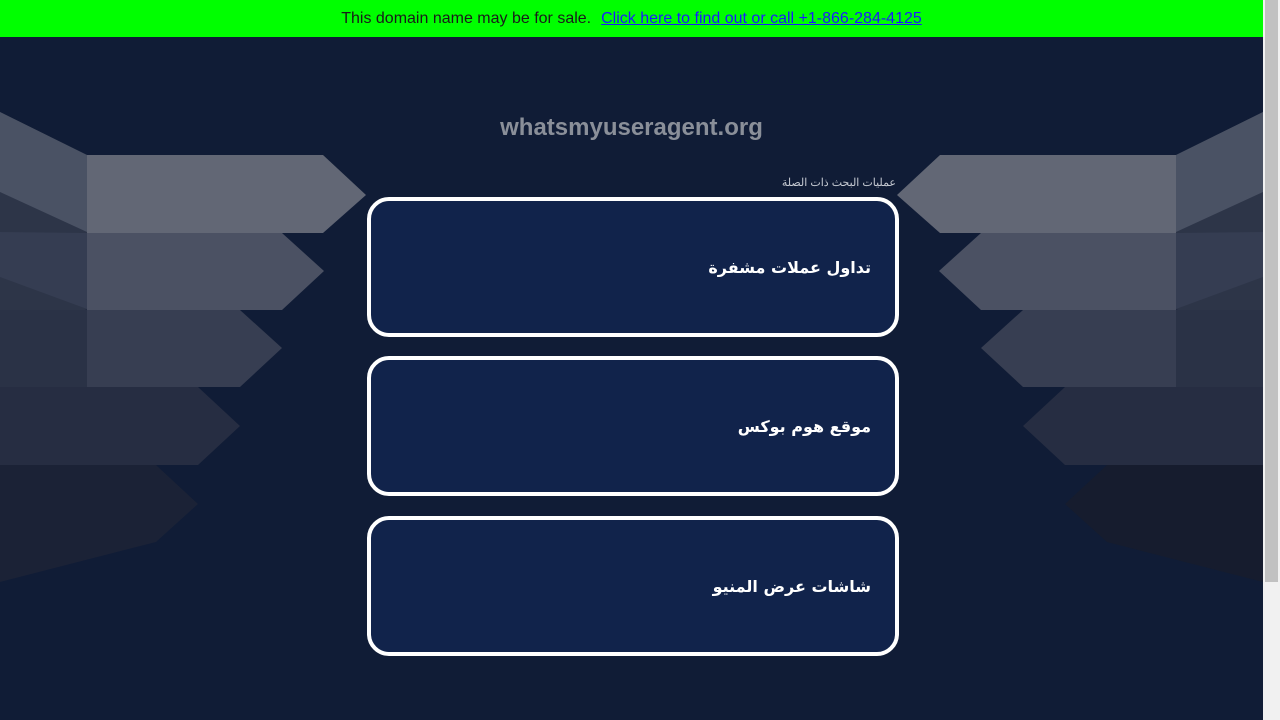 The width and height of the screenshot is (1280, 720). Describe the element at coordinates (633, 267) in the screenshot. I see `related-search-item-1: تداول عملات مشفرة` at that location.